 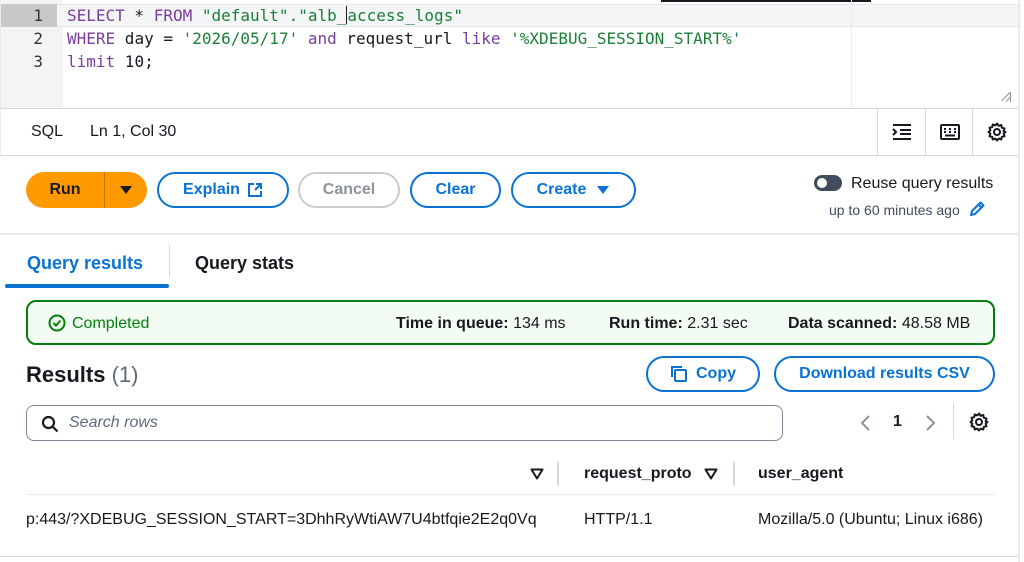 I want to click on results-heading: Results (1), so click(x=82, y=375).